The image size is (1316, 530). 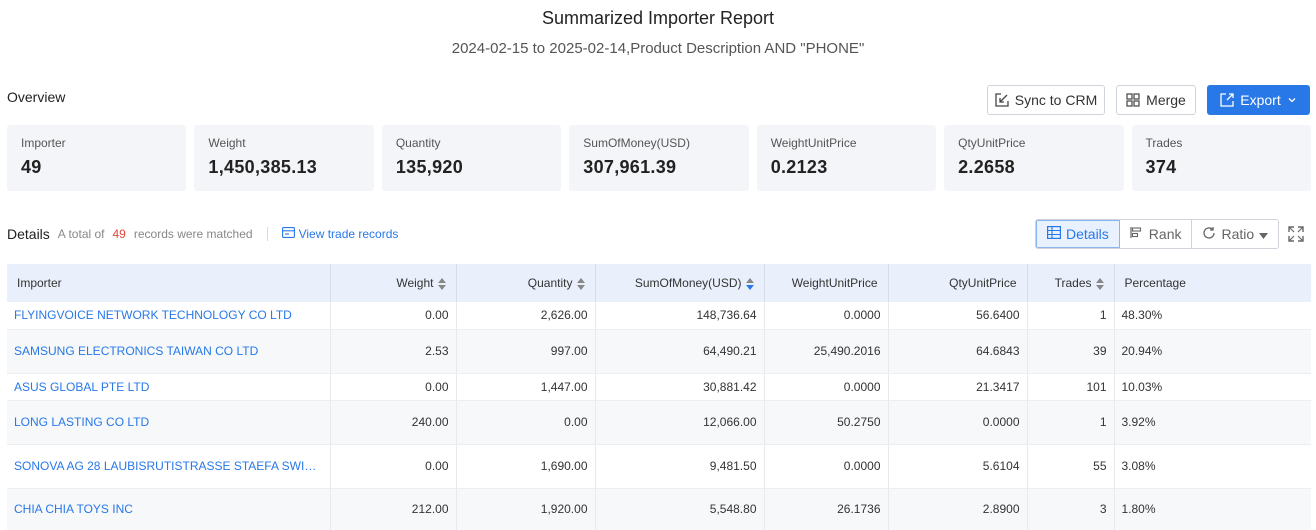 What do you see at coordinates (1071, 387) in the screenshot?
I see `cell-trades: 101` at bounding box center [1071, 387].